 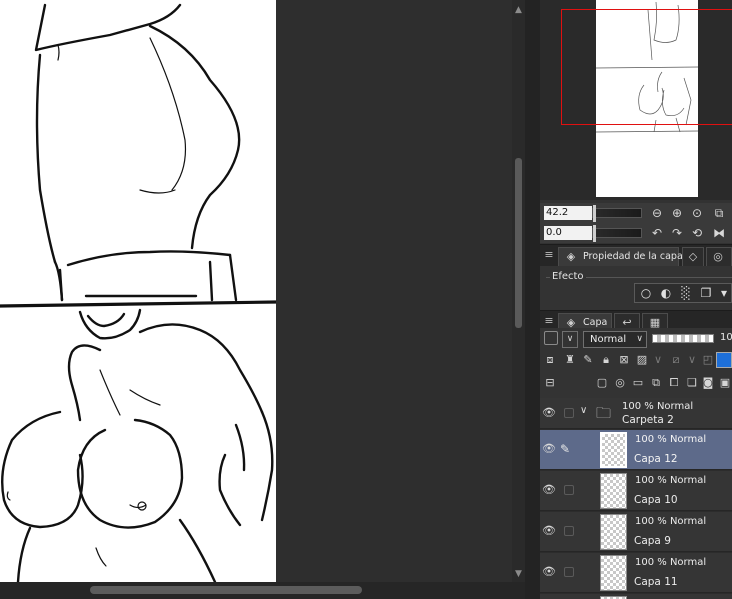 I want to click on draft-layer-icon: ✎, so click(x=588, y=360).